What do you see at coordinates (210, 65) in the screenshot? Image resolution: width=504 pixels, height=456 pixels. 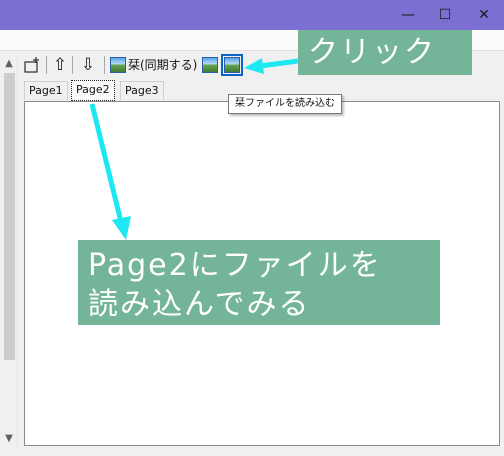 I see `image-icon` at bounding box center [210, 65].